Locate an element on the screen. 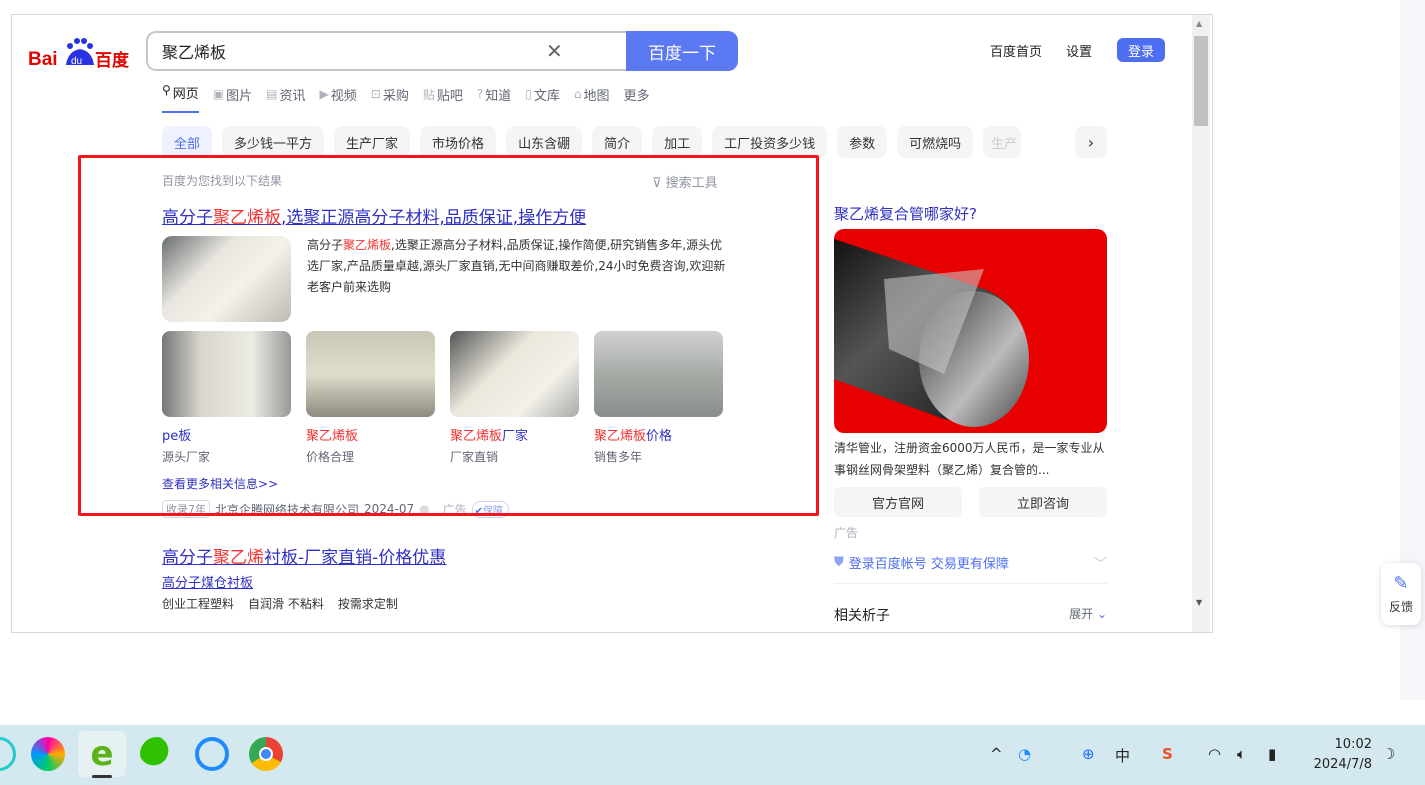  tab-zhidao: ? 知道 is located at coordinates (494, 94).